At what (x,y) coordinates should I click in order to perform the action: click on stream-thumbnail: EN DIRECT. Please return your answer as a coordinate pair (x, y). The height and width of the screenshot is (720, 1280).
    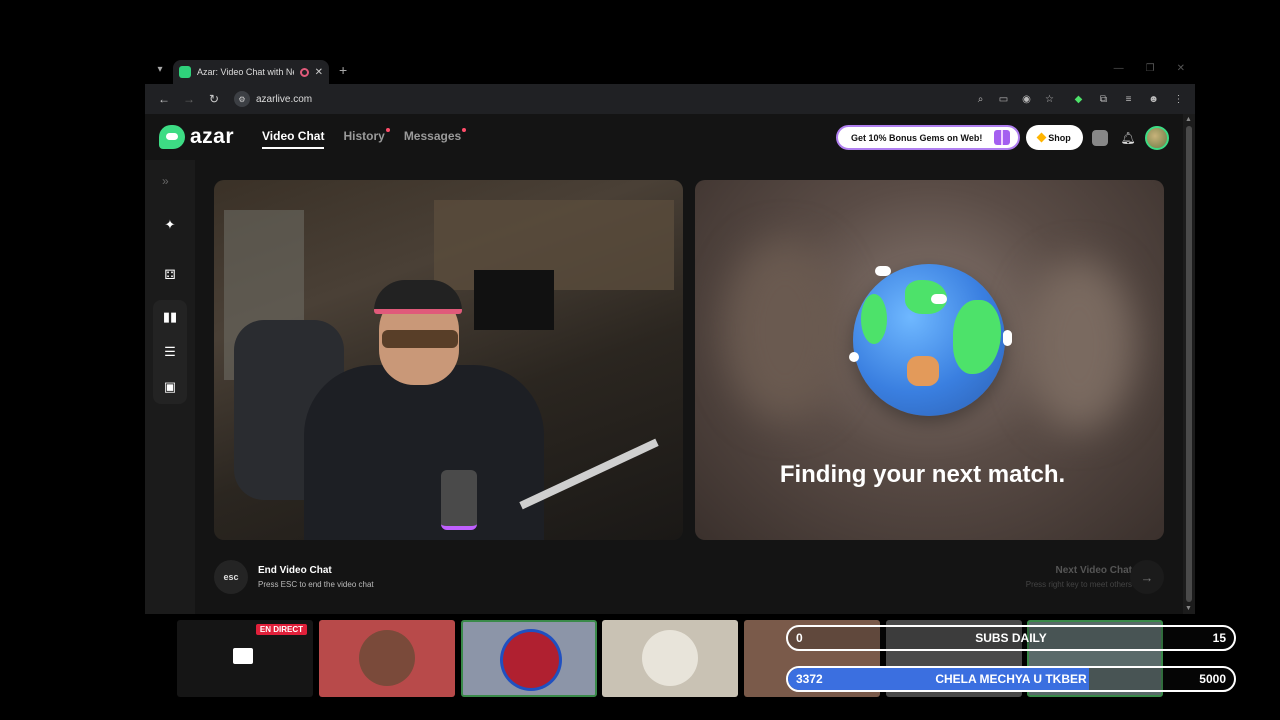
    Looking at the image, I should click on (245, 658).